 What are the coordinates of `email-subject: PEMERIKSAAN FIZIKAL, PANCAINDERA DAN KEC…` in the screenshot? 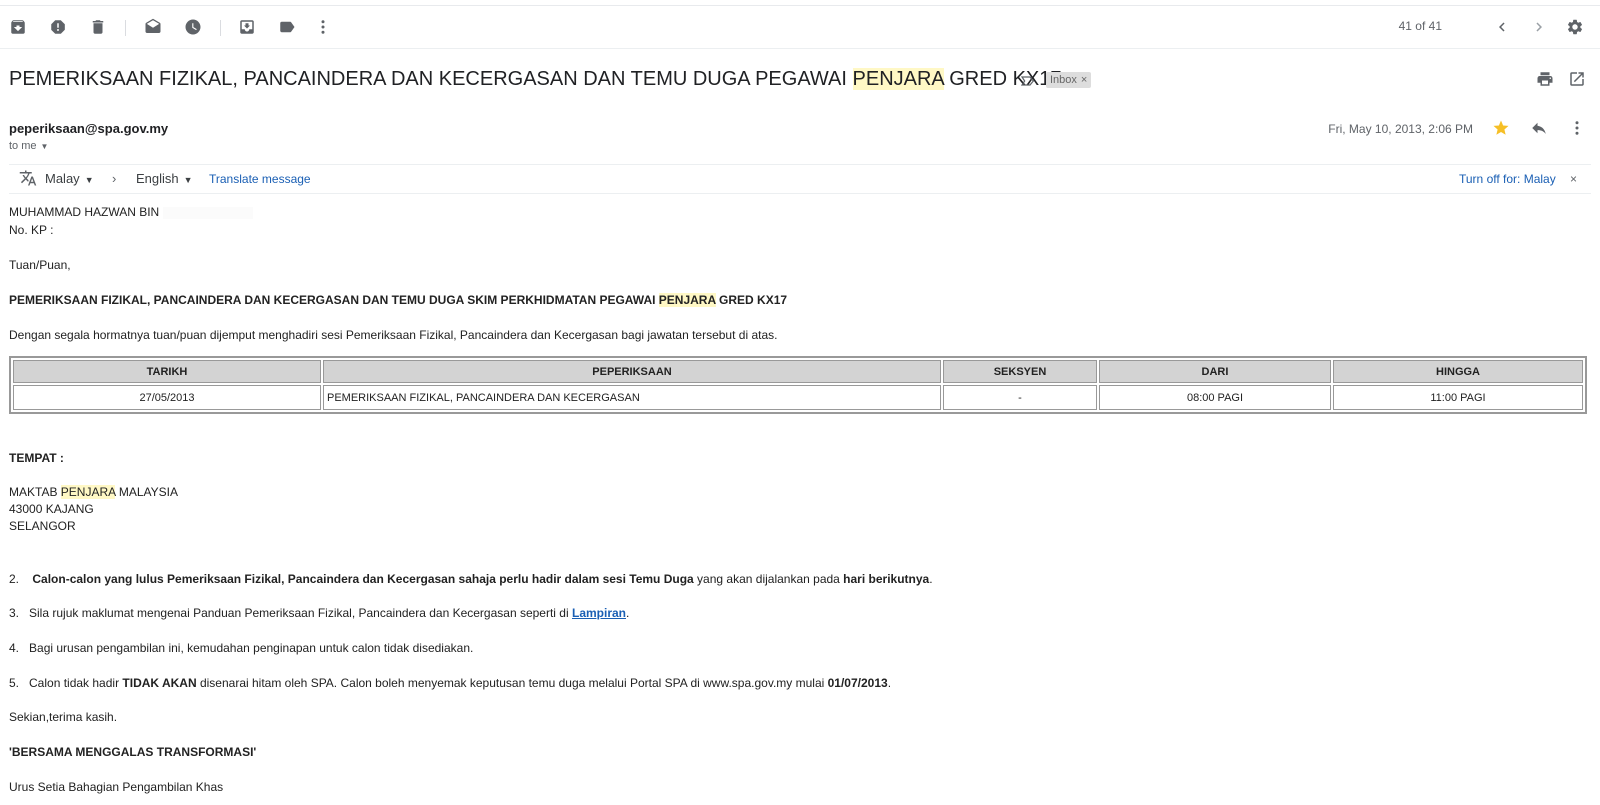 It's located at (535, 79).